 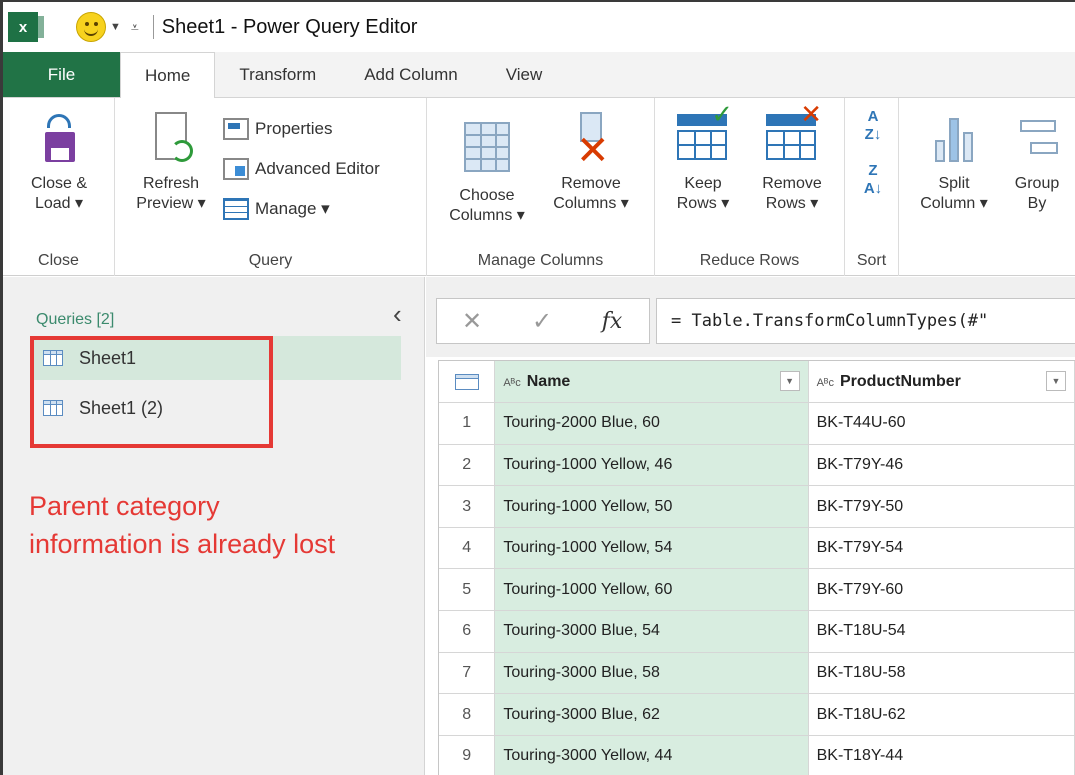 I want to click on smiley-feedback-icon, so click(x=91, y=27).